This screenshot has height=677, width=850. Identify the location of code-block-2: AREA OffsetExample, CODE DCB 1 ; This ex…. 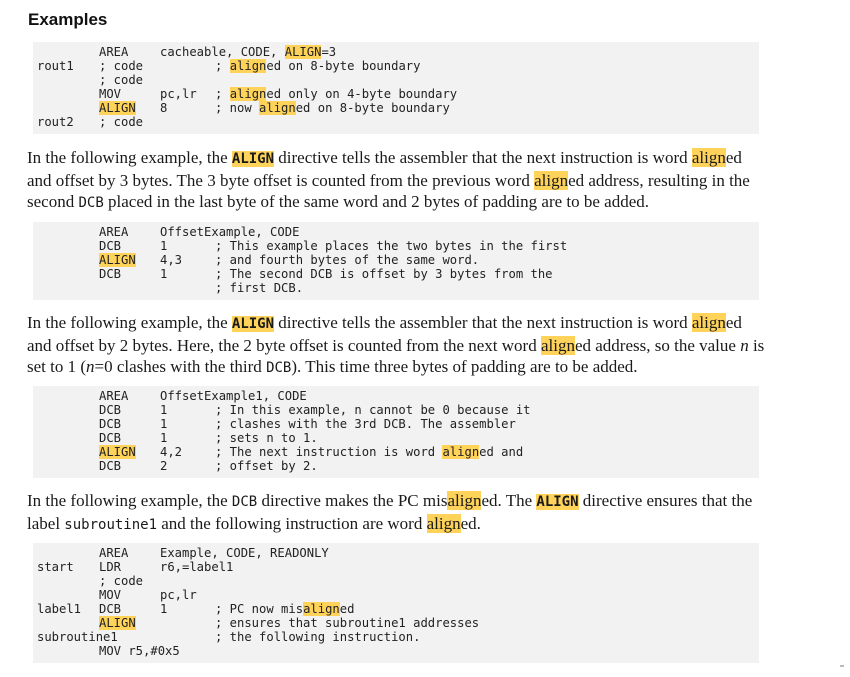
(396, 261).